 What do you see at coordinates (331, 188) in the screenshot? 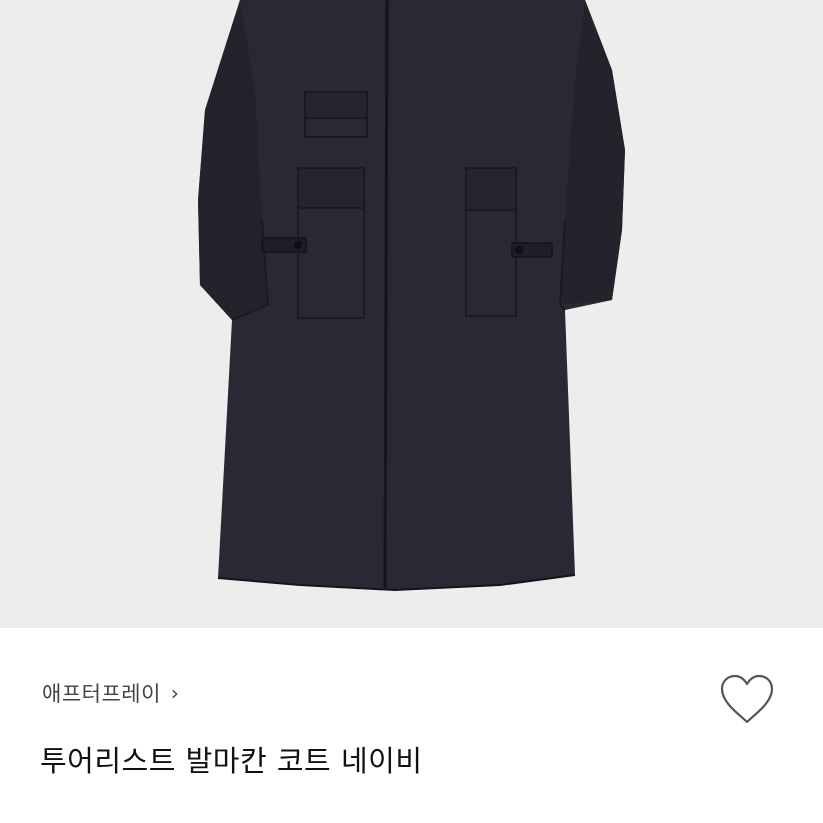
I see `left-pocket-flap` at bounding box center [331, 188].